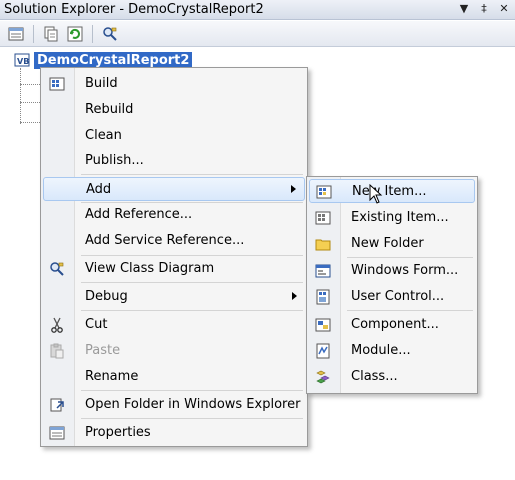  I want to click on show-all-files-button, so click(51, 34).